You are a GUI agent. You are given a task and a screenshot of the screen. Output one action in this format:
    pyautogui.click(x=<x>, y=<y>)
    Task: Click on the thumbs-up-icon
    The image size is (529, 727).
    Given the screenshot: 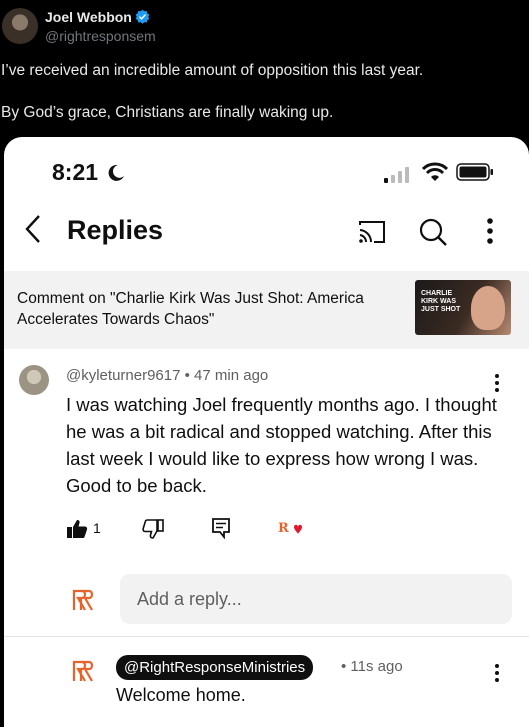 What is the action you would take?
    pyautogui.click(x=77, y=529)
    